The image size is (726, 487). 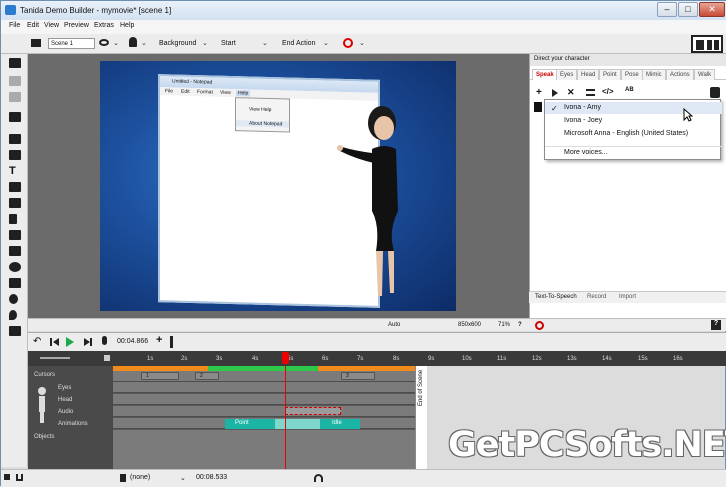 What do you see at coordinates (608, 91) in the screenshot?
I see `code-icon: </>` at bounding box center [608, 91].